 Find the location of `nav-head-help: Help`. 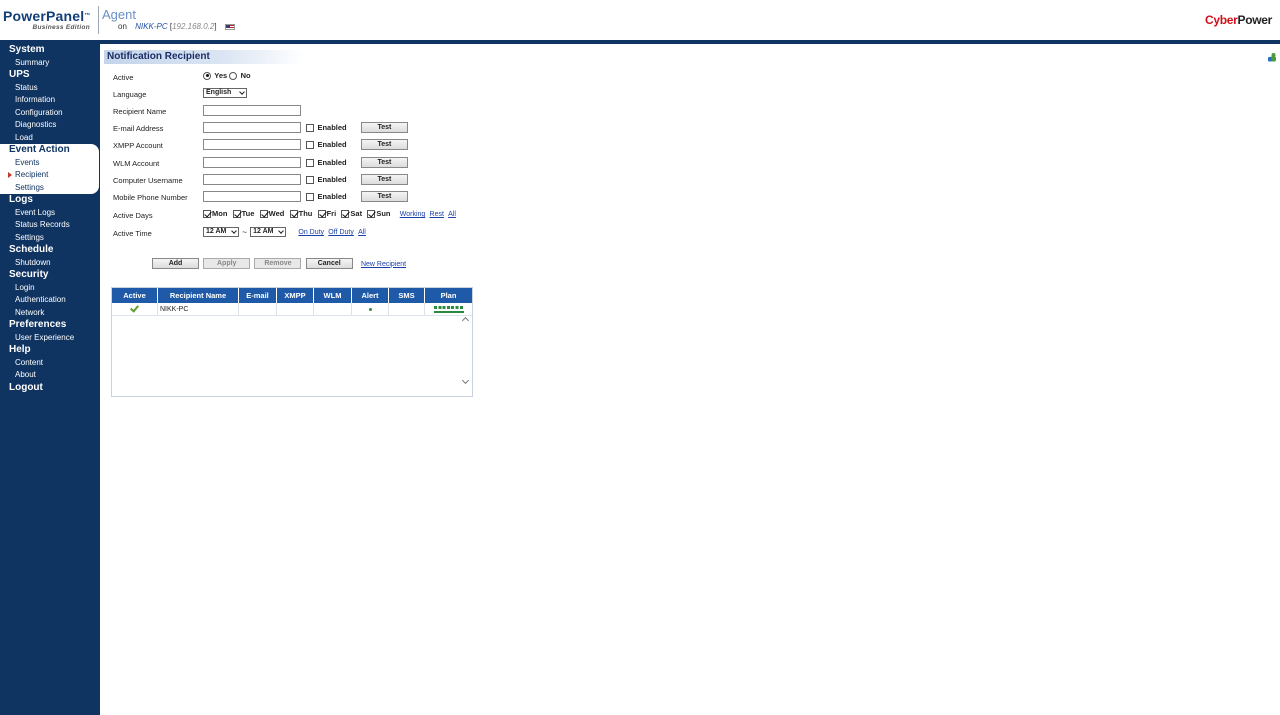

nav-head-help: Help is located at coordinates (49, 350).